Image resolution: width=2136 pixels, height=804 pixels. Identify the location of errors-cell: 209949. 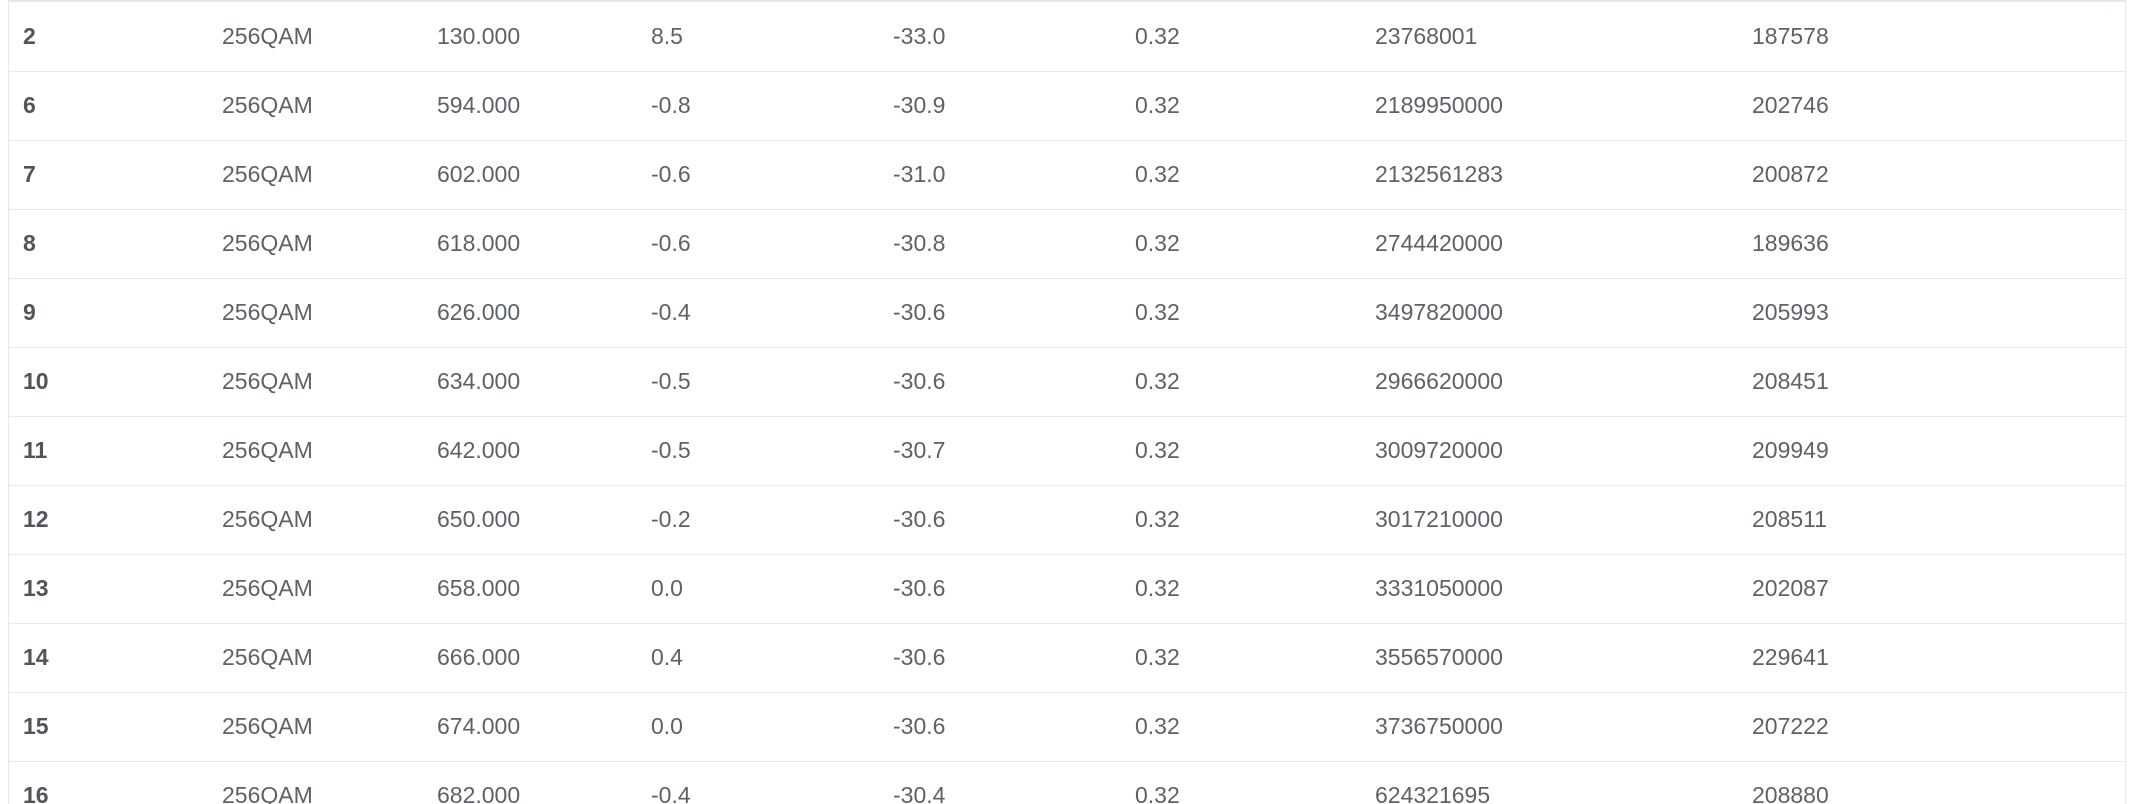
(1790, 450).